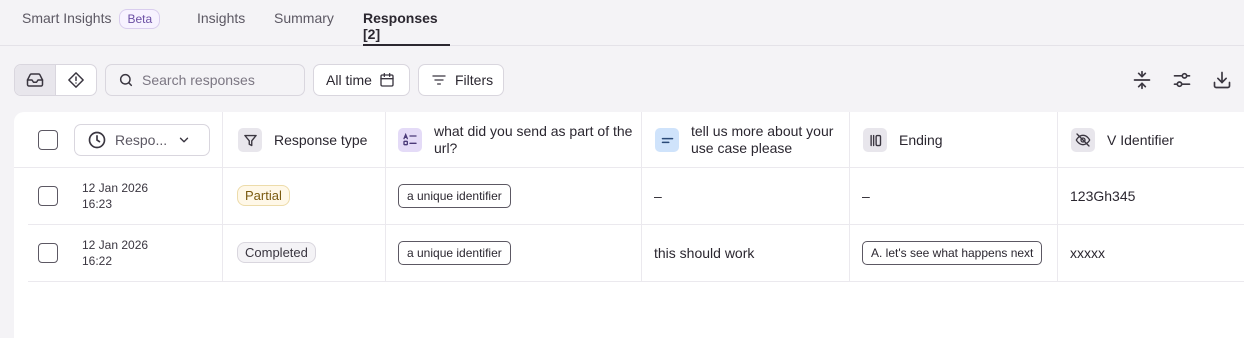 This screenshot has height=338, width=1244. I want to click on funnel-icon, so click(250, 140).